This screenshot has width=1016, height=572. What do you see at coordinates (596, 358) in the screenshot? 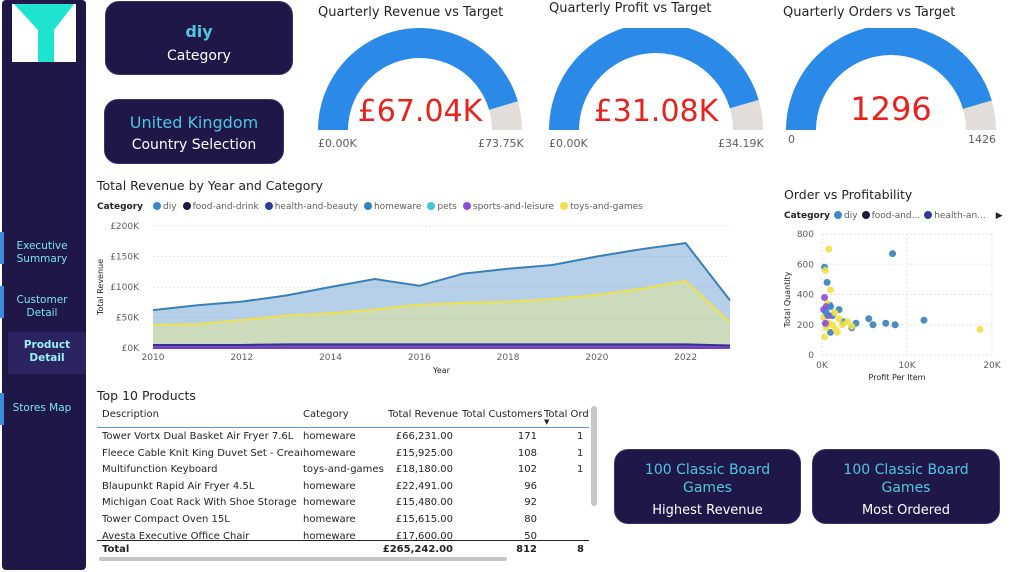
I see `x-tick-label: 2020` at bounding box center [596, 358].